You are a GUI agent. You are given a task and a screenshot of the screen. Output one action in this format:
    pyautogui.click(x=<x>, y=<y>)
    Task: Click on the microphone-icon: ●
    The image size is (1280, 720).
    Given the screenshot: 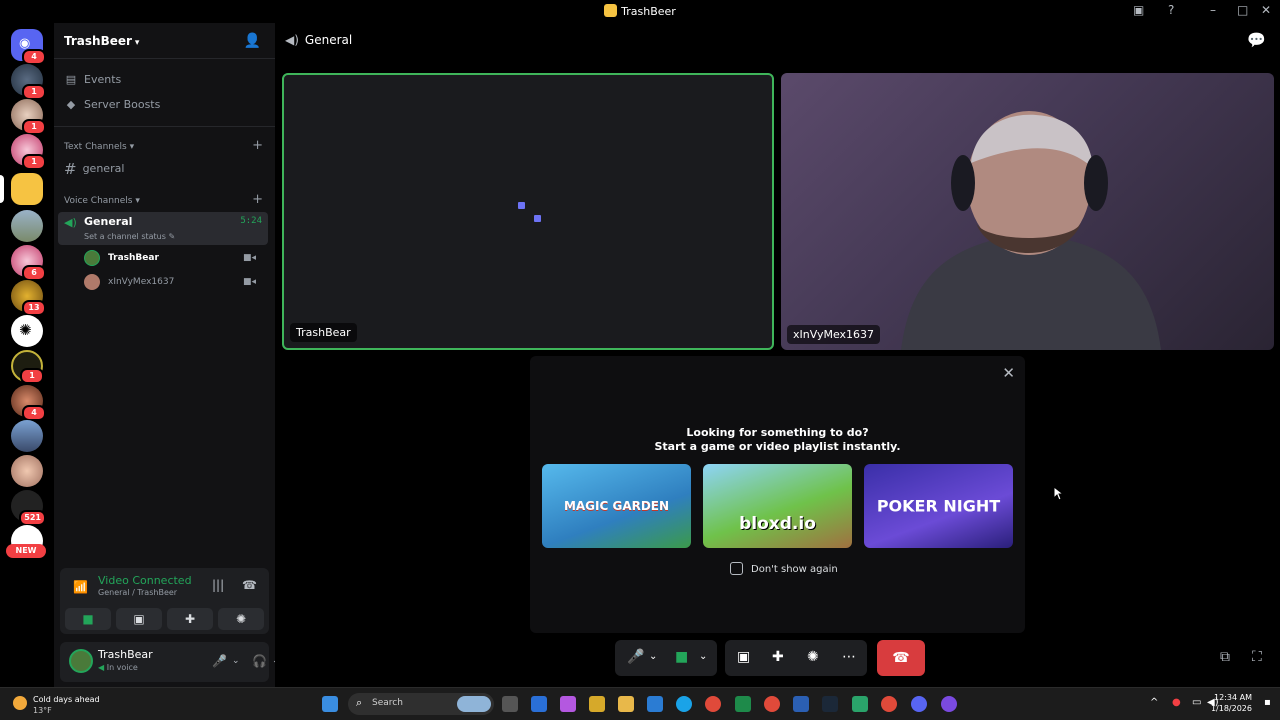 What is the action you would take?
    pyautogui.click(x=1176, y=702)
    